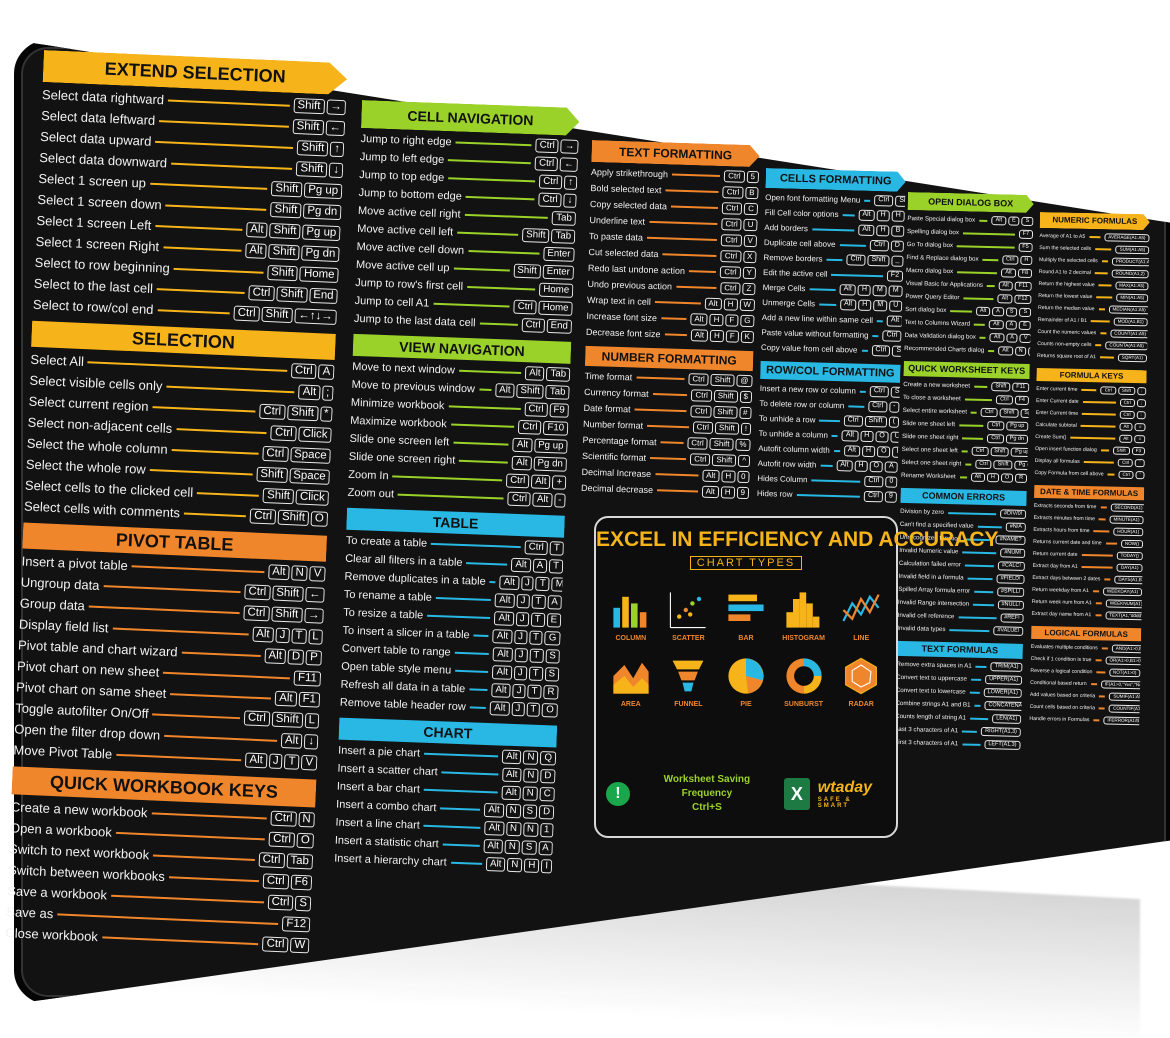  I want to click on shortcut-label: Evaluates multiple conditions, so click(1064, 647).